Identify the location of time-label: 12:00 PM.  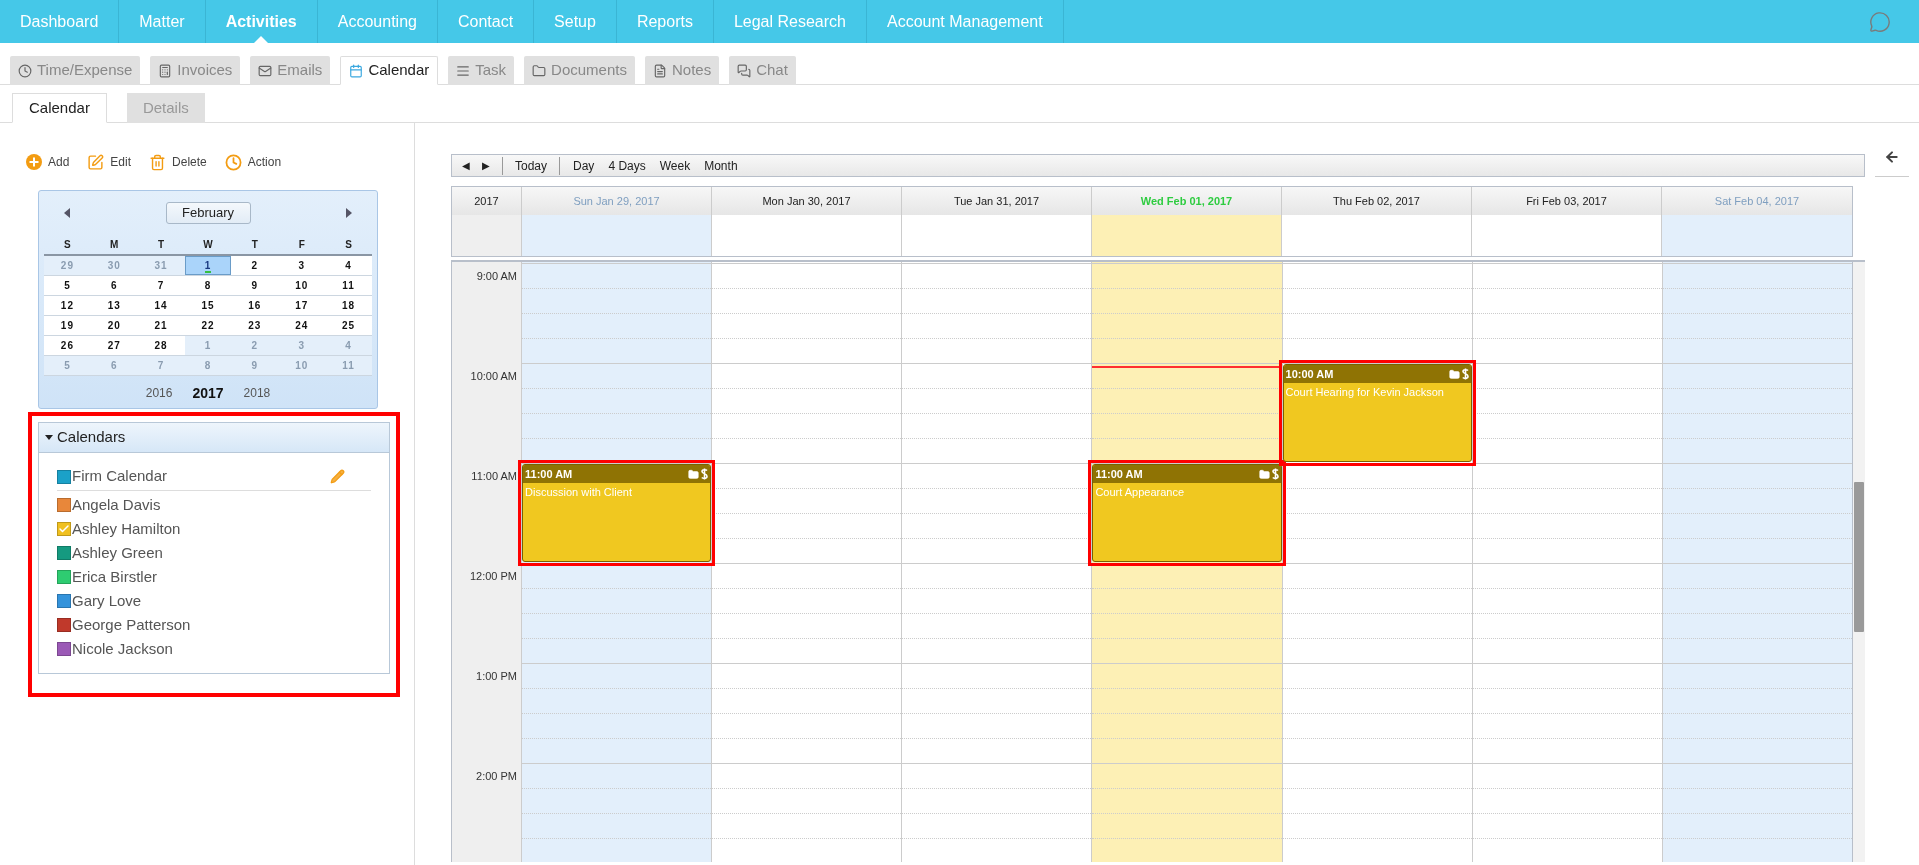
(493, 576).